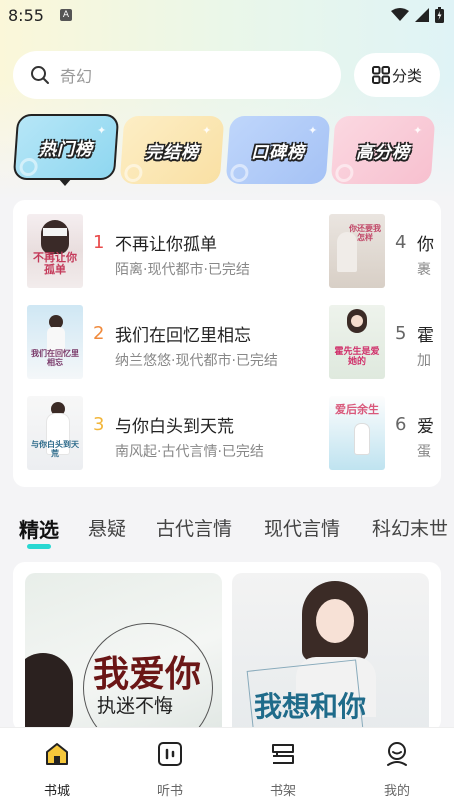 The width and height of the screenshot is (454, 807). Describe the element at coordinates (227, 16) in the screenshot. I see `status-bar: 8:55 A` at that location.